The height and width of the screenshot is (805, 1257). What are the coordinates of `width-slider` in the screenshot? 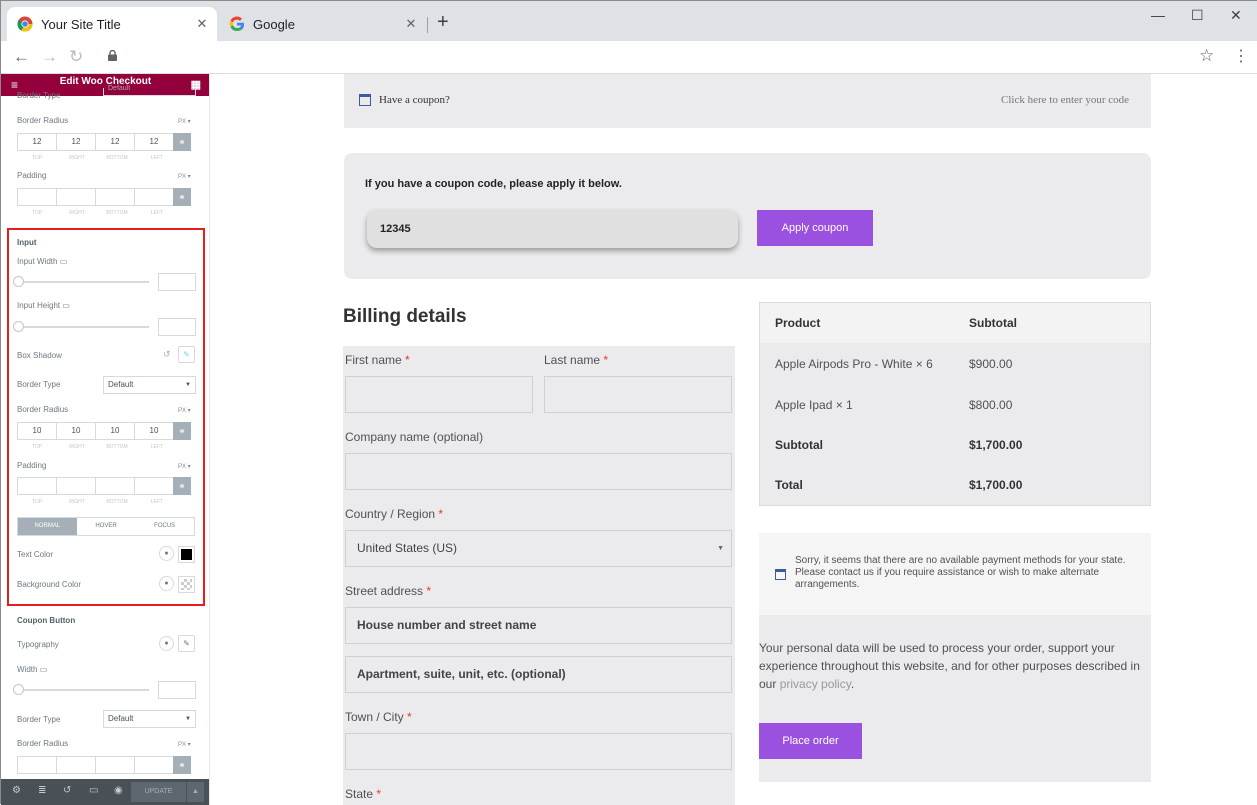 It's located at (83, 690).